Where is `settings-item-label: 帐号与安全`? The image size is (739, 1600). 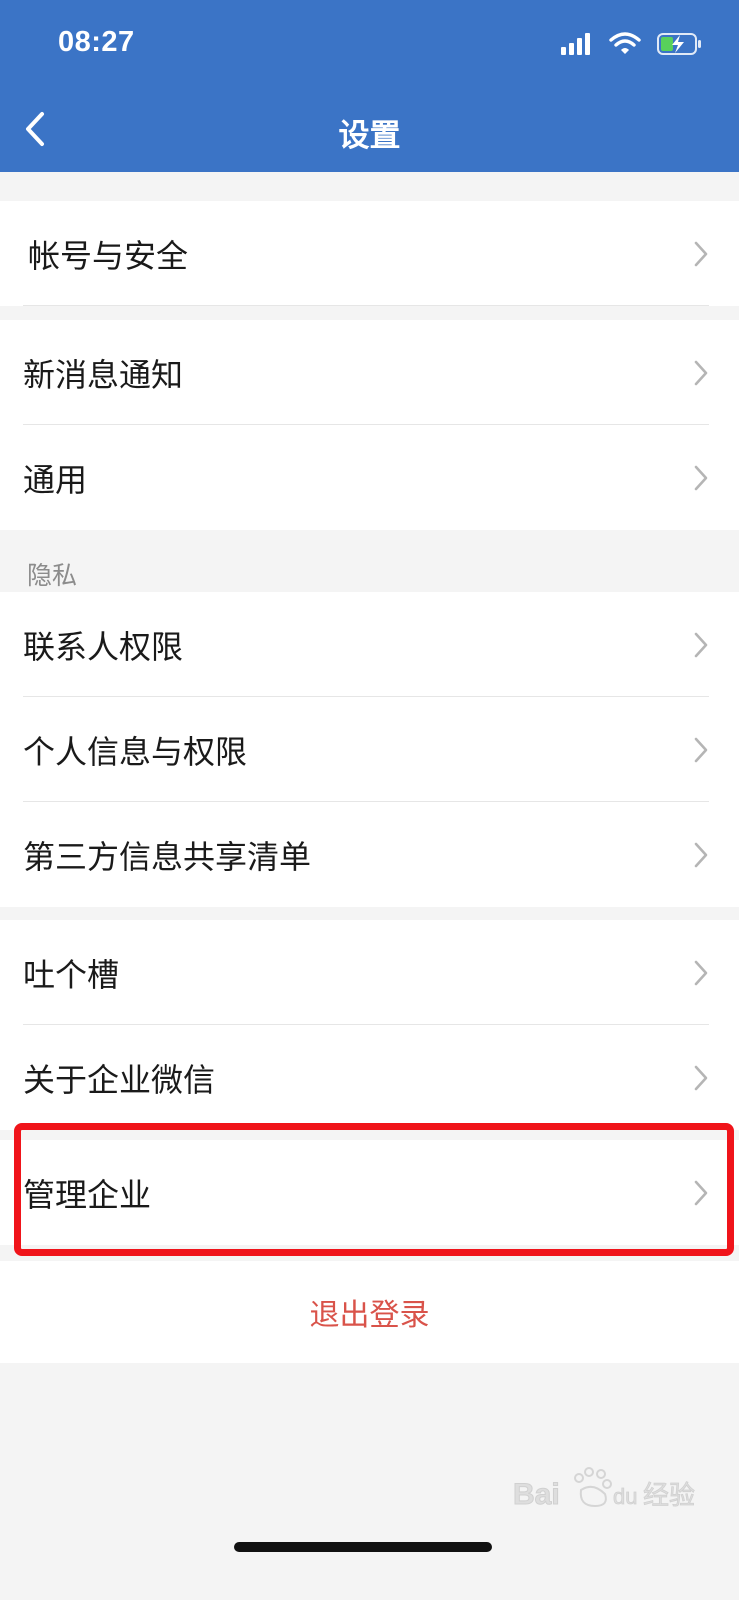
settings-item-label: 帐号与安全 is located at coordinates (108, 255).